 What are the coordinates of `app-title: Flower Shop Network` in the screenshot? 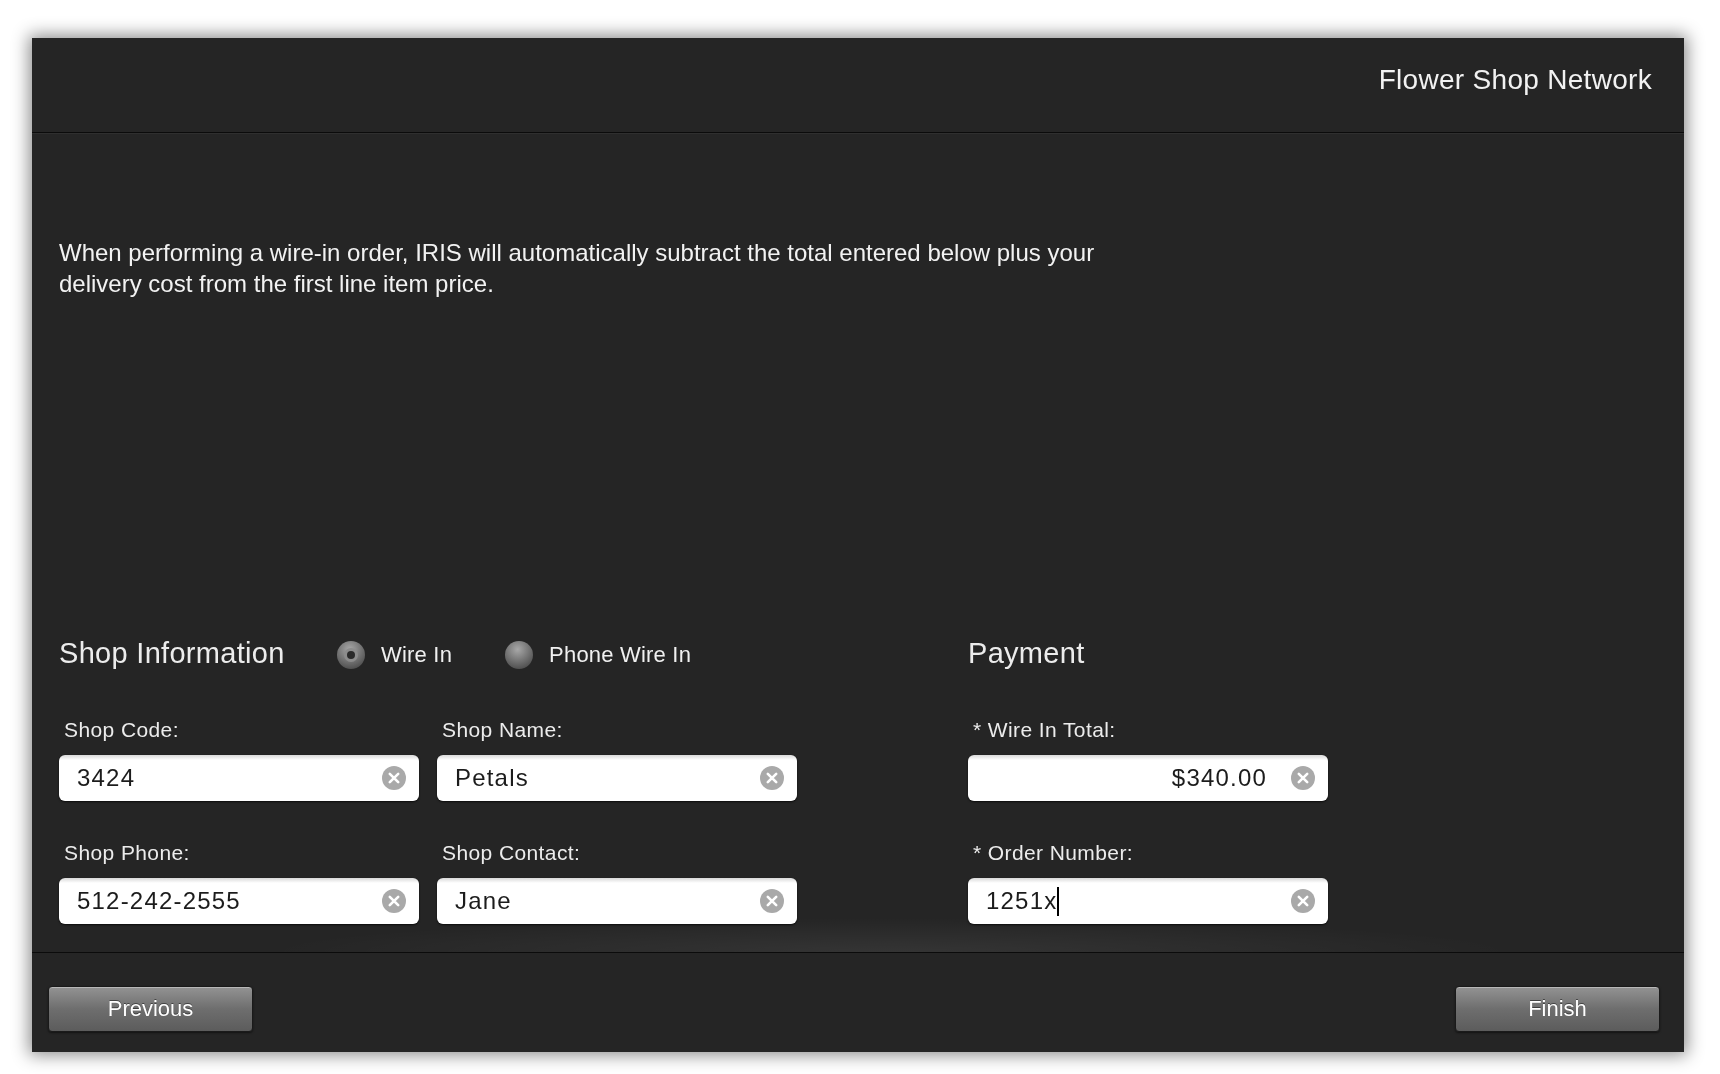 It's located at (1515, 80).